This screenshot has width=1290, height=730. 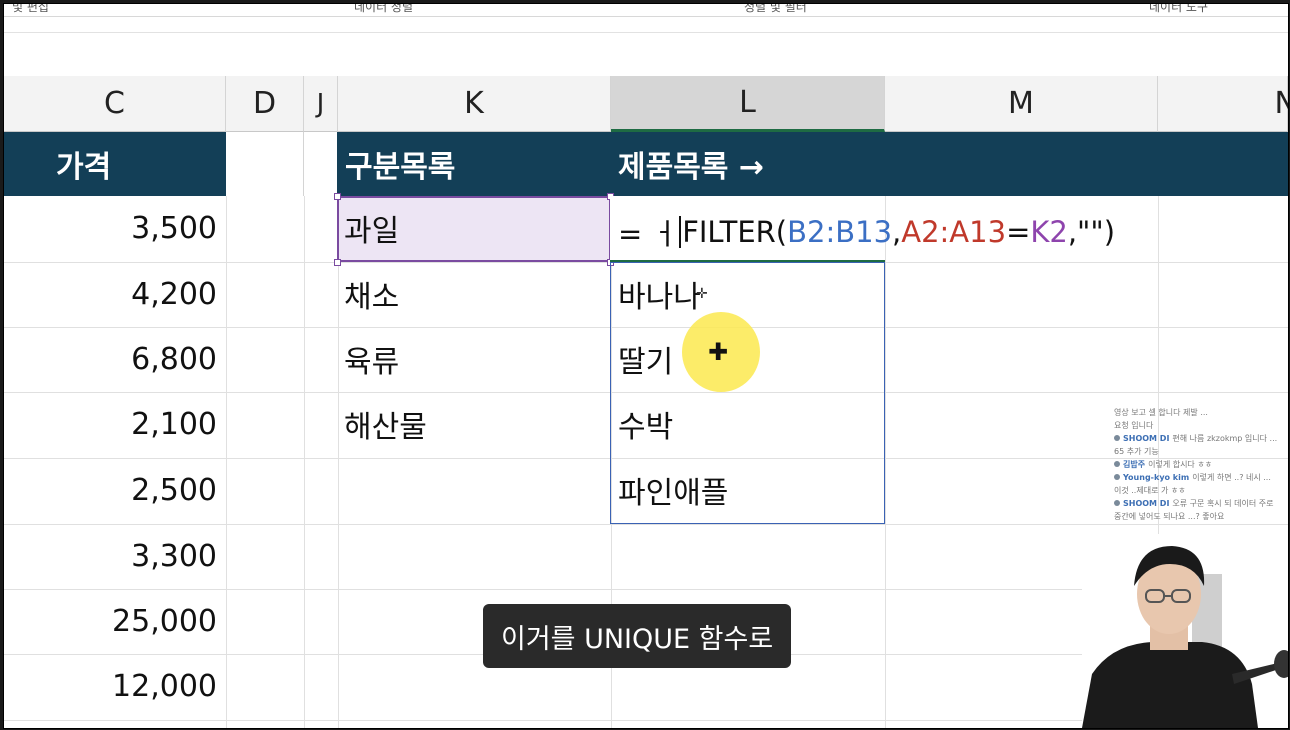 I want to click on formula-equals: =, so click(x=1018, y=232).